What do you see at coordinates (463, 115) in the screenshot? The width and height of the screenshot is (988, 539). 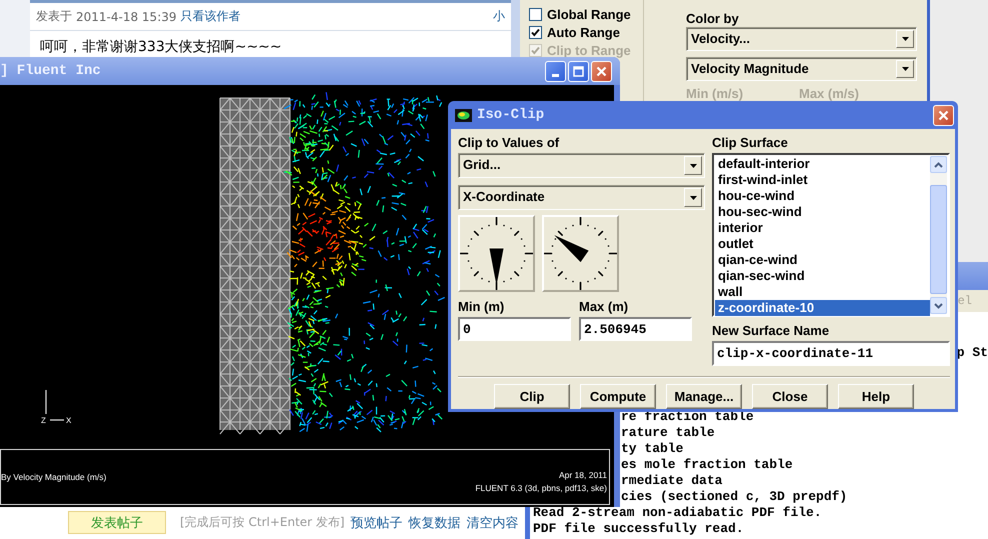 I see `app-icon` at bounding box center [463, 115].